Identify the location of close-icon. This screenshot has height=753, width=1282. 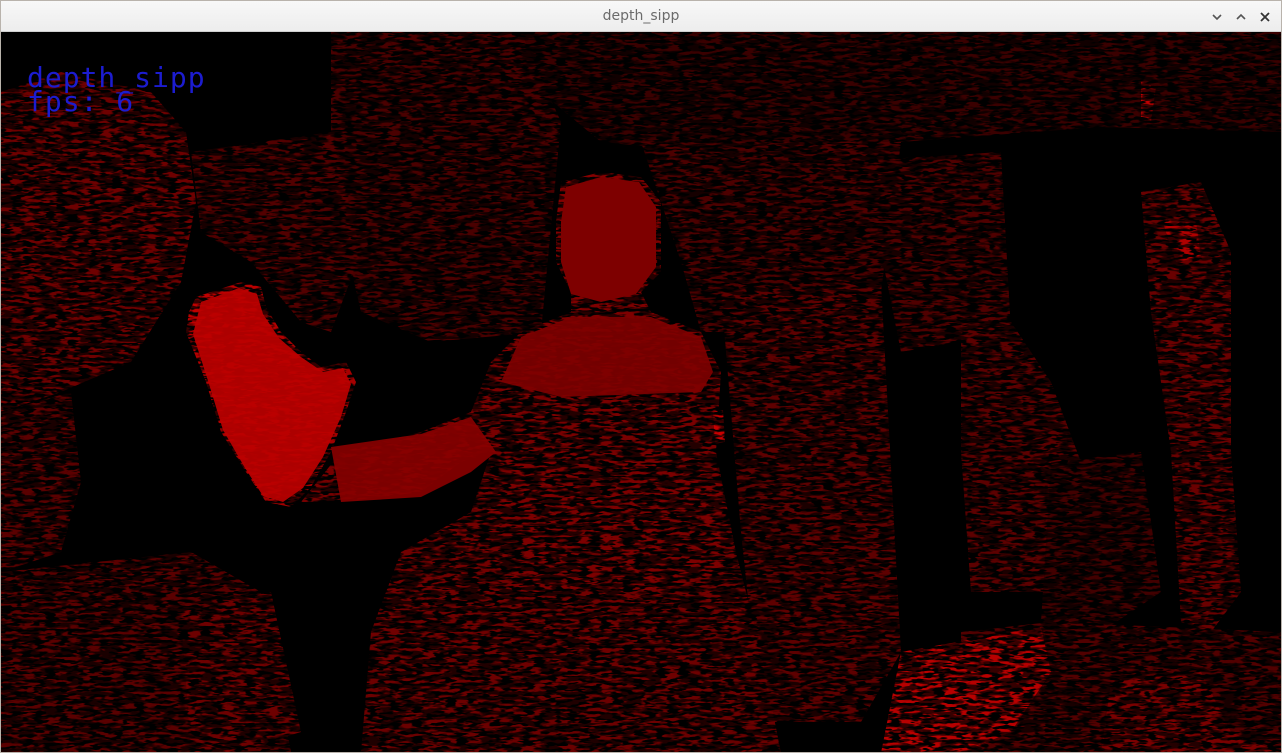
(1265, 17).